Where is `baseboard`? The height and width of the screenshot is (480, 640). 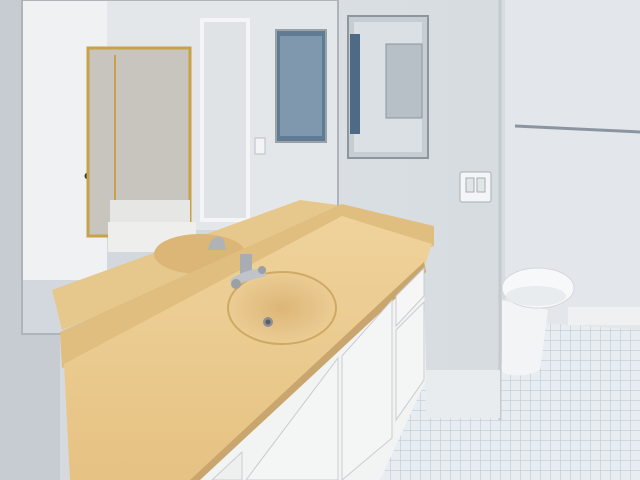
baseboard is located at coordinates (604, 316).